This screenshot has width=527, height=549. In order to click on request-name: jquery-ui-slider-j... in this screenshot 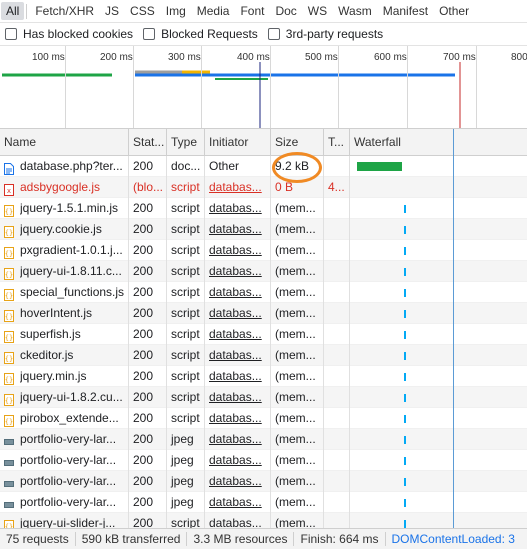, I will do `click(67, 520)`.